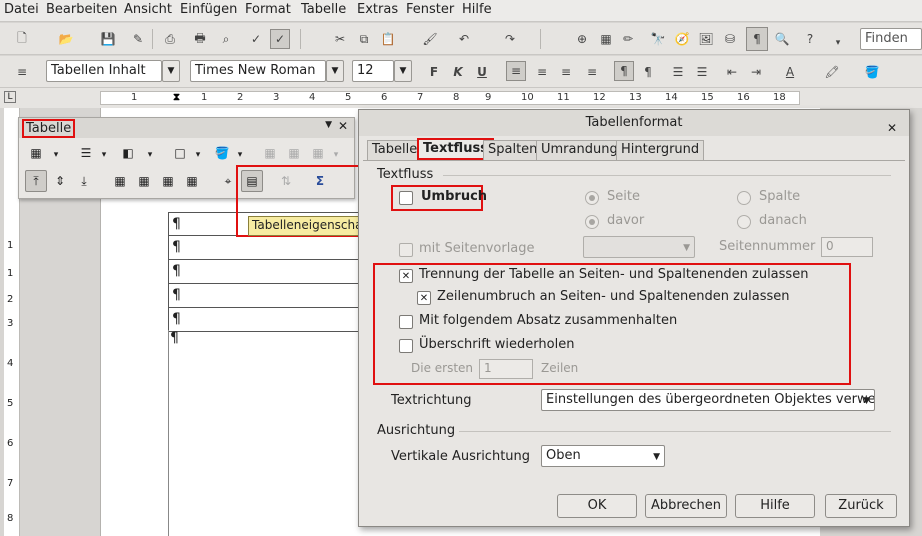 The height and width of the screenshot is (536, 922). I want to click on help-icon: ?, so click(810, 39).